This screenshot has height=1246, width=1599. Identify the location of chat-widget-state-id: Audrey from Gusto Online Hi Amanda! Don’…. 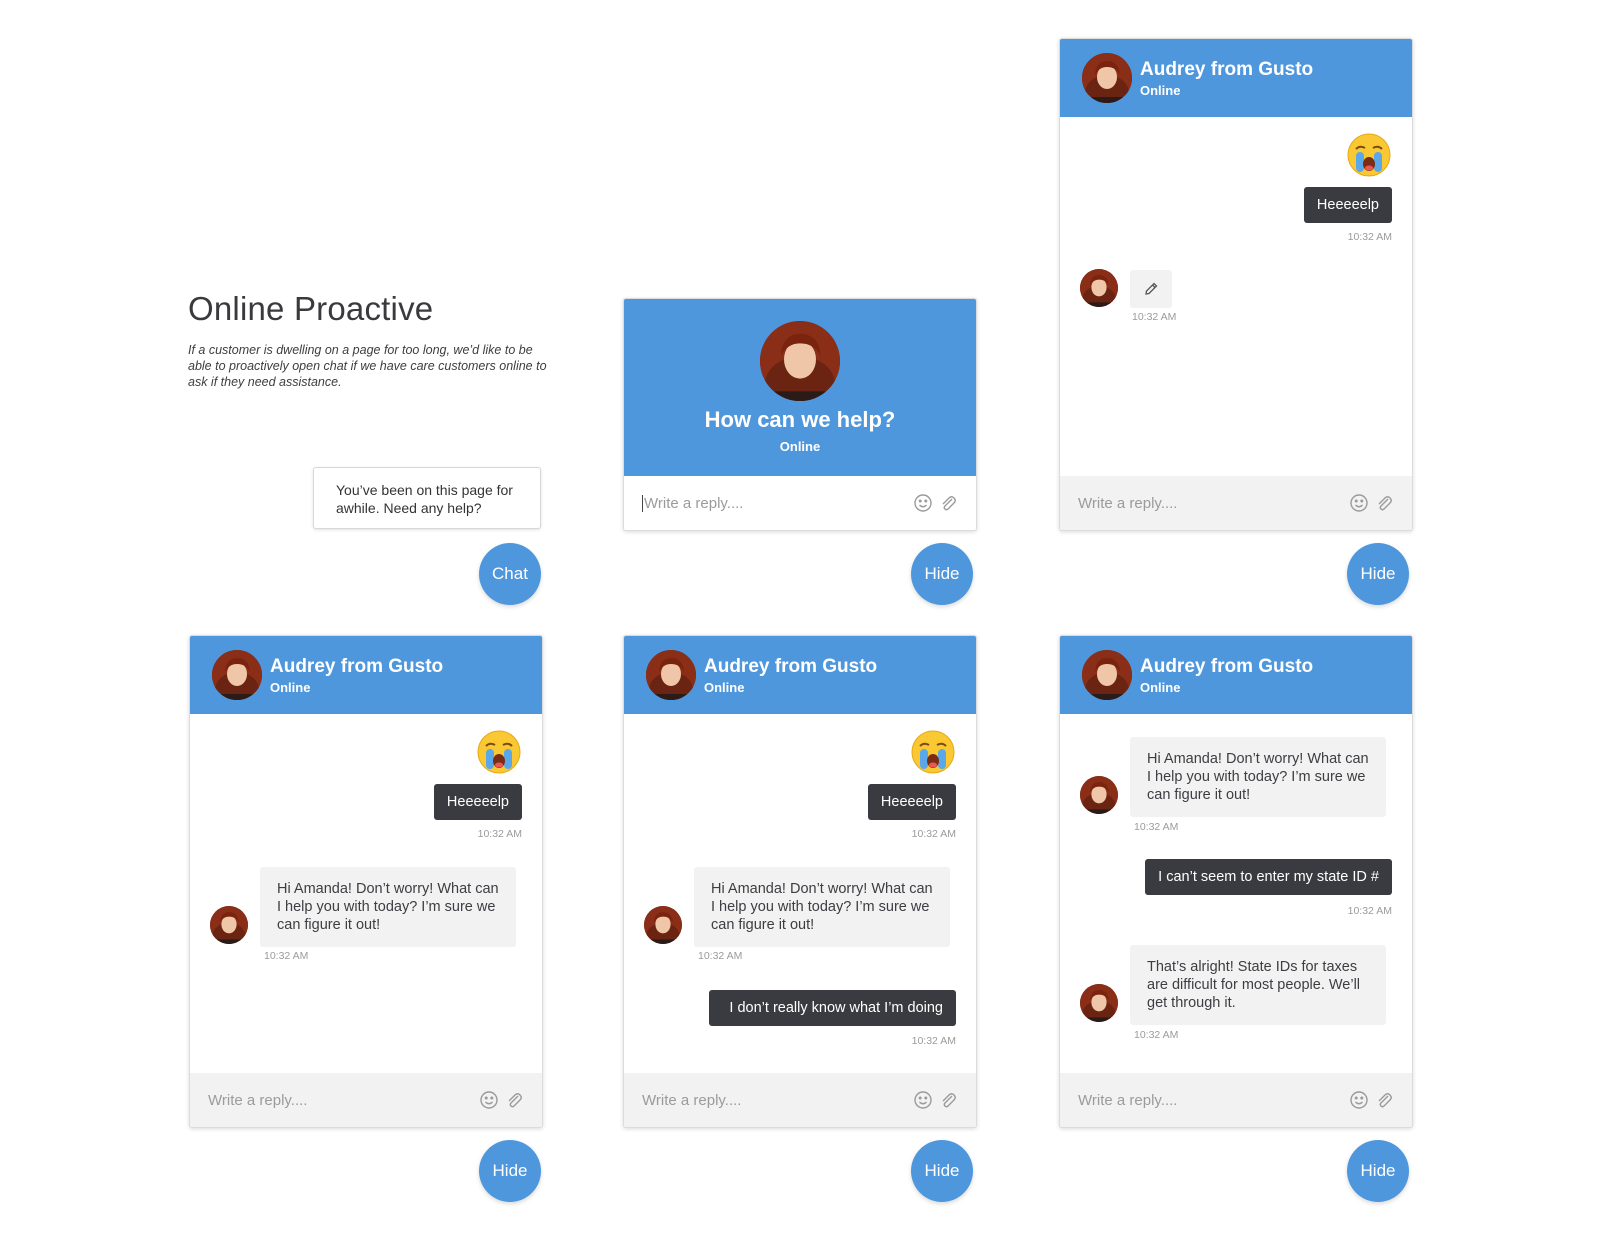
(1236, 881).